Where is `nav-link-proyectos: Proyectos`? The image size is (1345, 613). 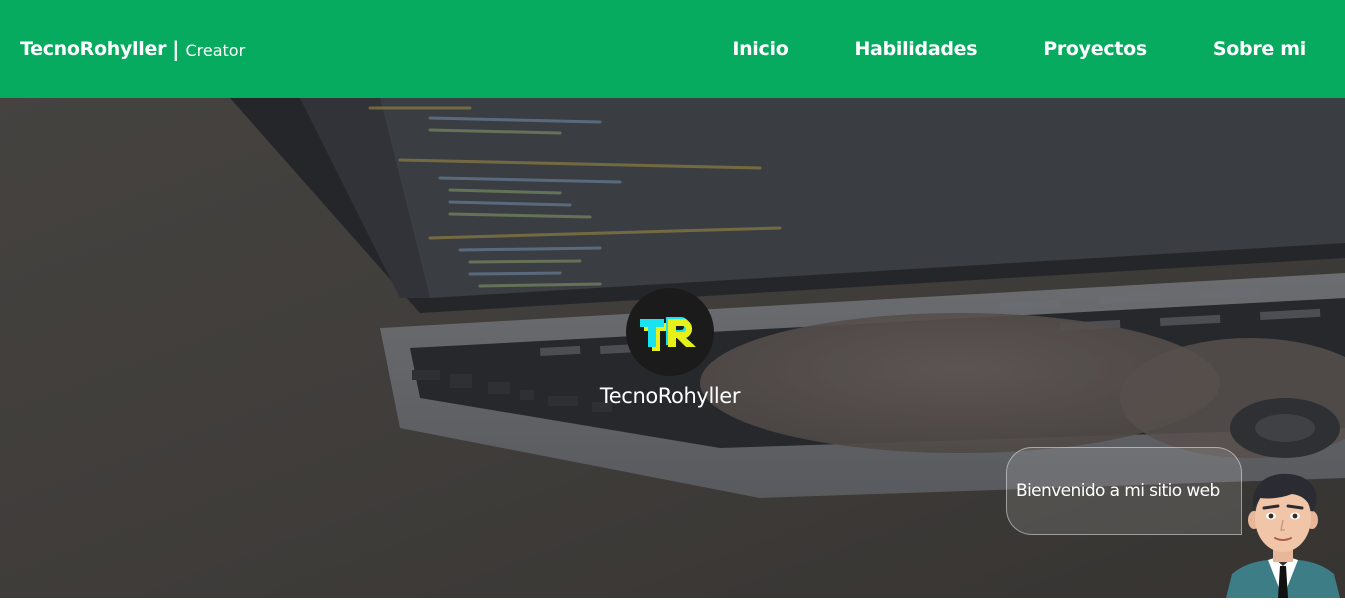 nav-link-proyectos: Proyectos is located at coordinates (1095, 49).